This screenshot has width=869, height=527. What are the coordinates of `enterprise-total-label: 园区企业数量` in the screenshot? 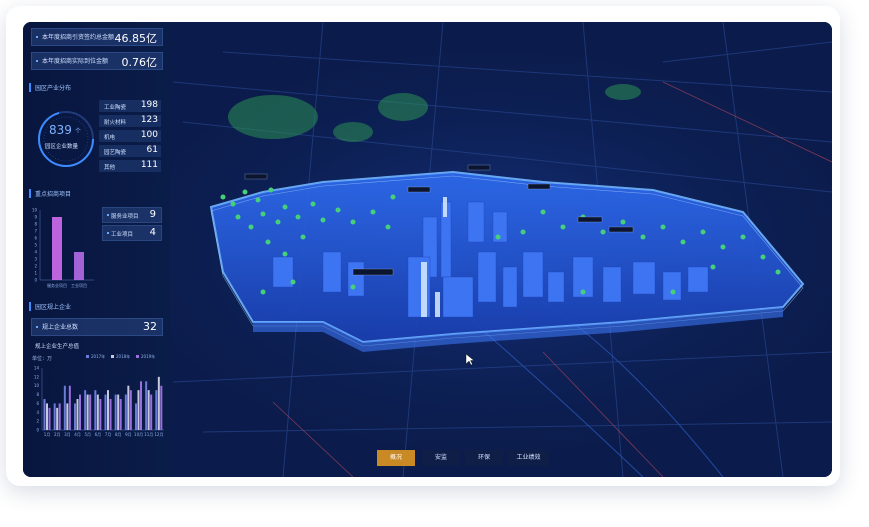 It's located at (62, 147).